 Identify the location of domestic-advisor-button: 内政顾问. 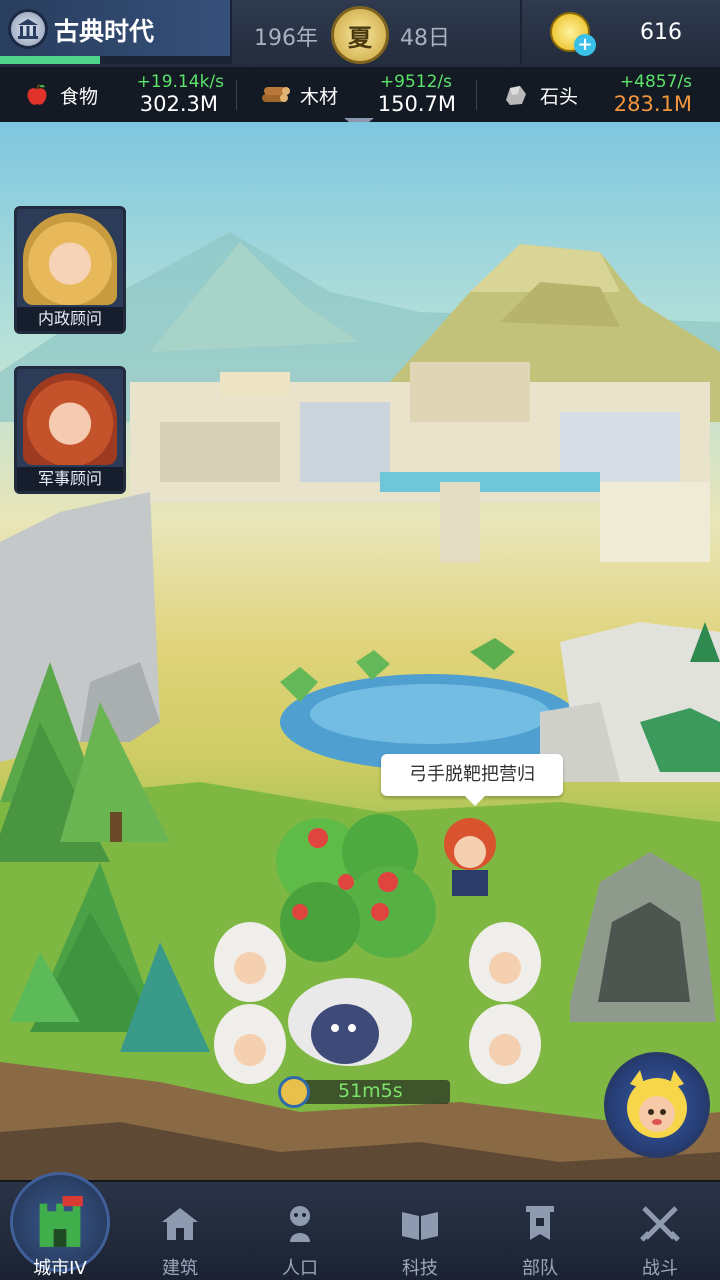
(70, 270).